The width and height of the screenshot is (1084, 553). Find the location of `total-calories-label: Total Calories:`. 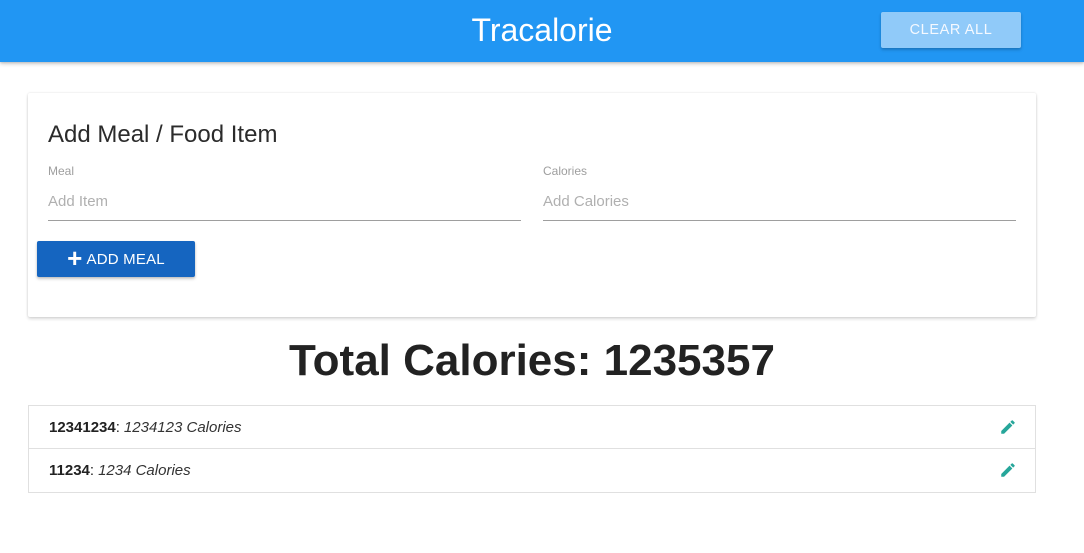

total-calories-label: Total Calories: is located at coordinates (440, 360).